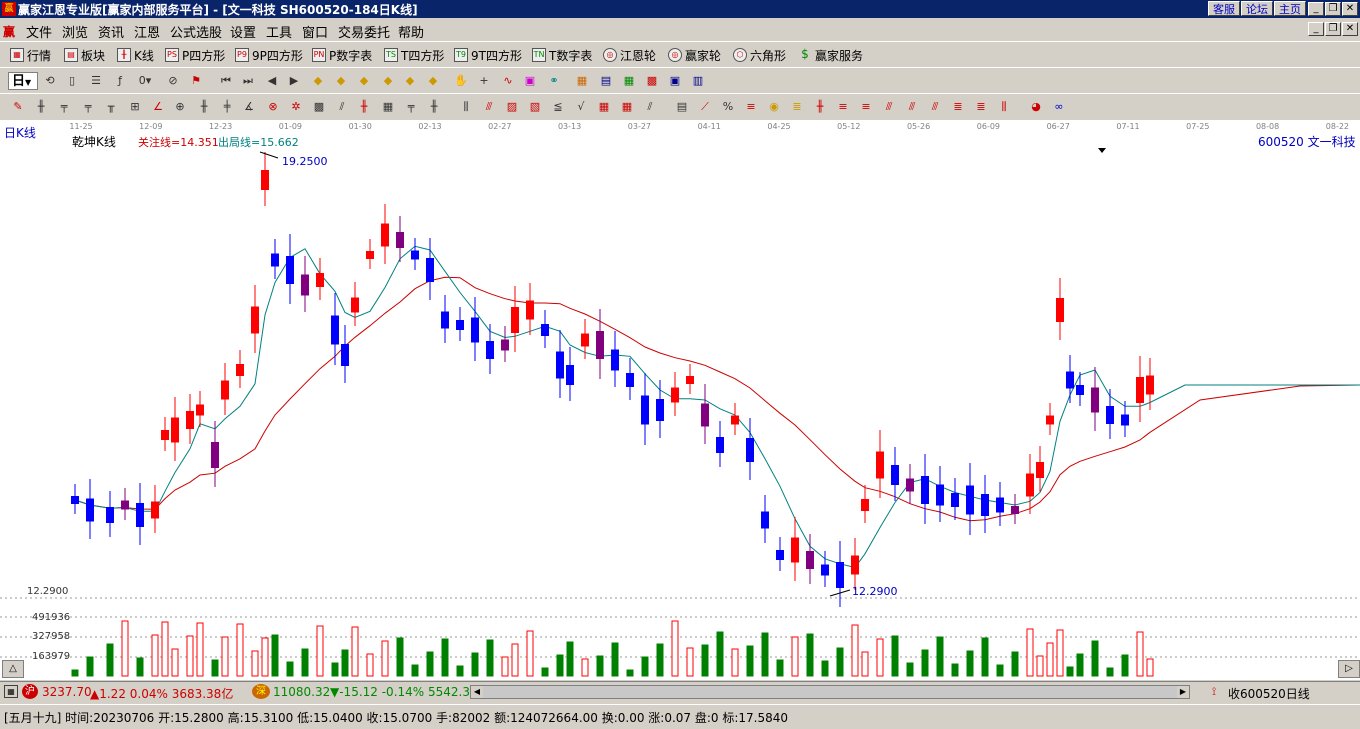 This screenshot has height=729, width=1360. What do you see at coordinates (1059, 107) in the screenshot?
I see `infinity-icon: ∞` at bounding box center [1059, 107].